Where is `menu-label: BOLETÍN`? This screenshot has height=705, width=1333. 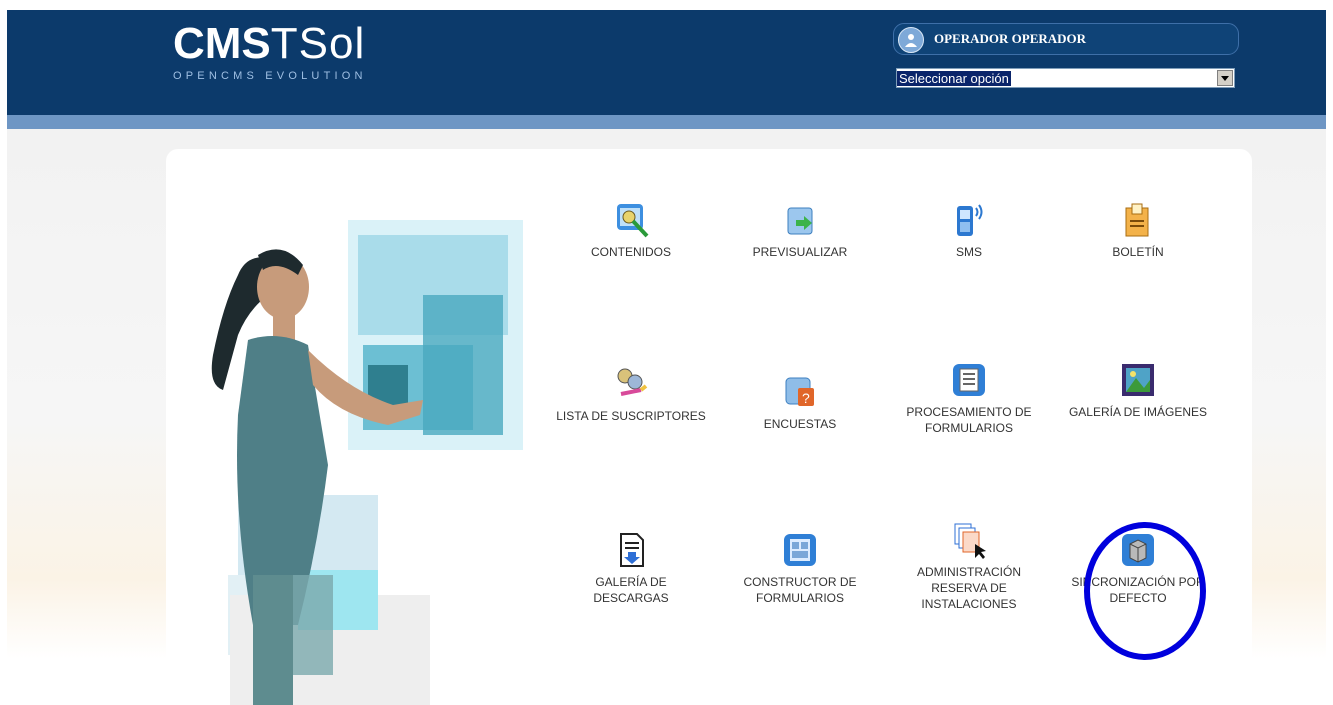 menu-label: BOLETÍN is located at coordinates (1138, 252).